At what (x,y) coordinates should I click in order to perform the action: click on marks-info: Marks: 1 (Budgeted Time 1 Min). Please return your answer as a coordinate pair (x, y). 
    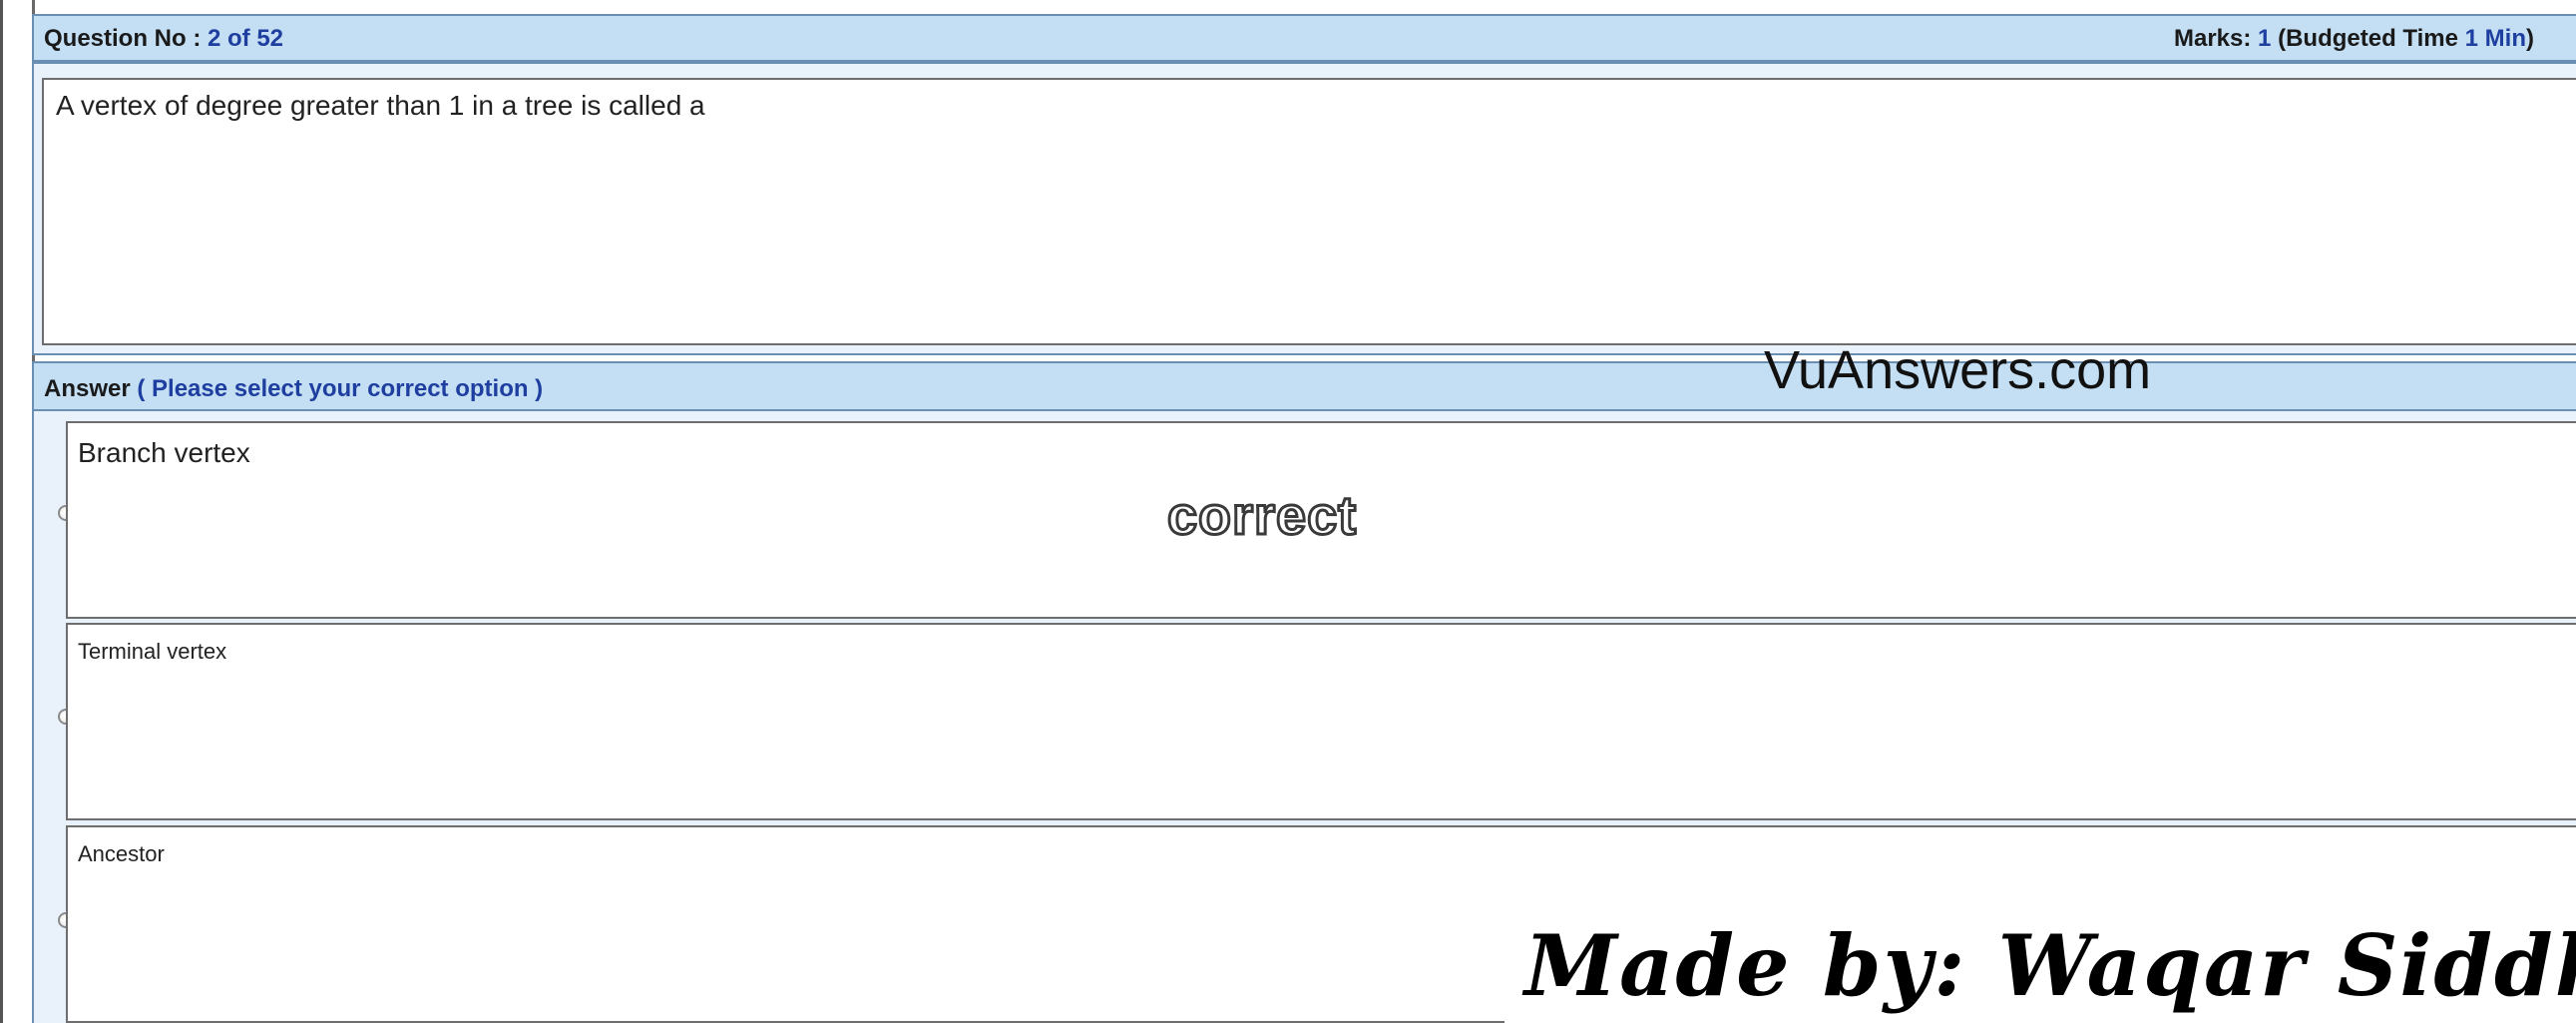
    Looking at the image, I should click on (2354, 39).